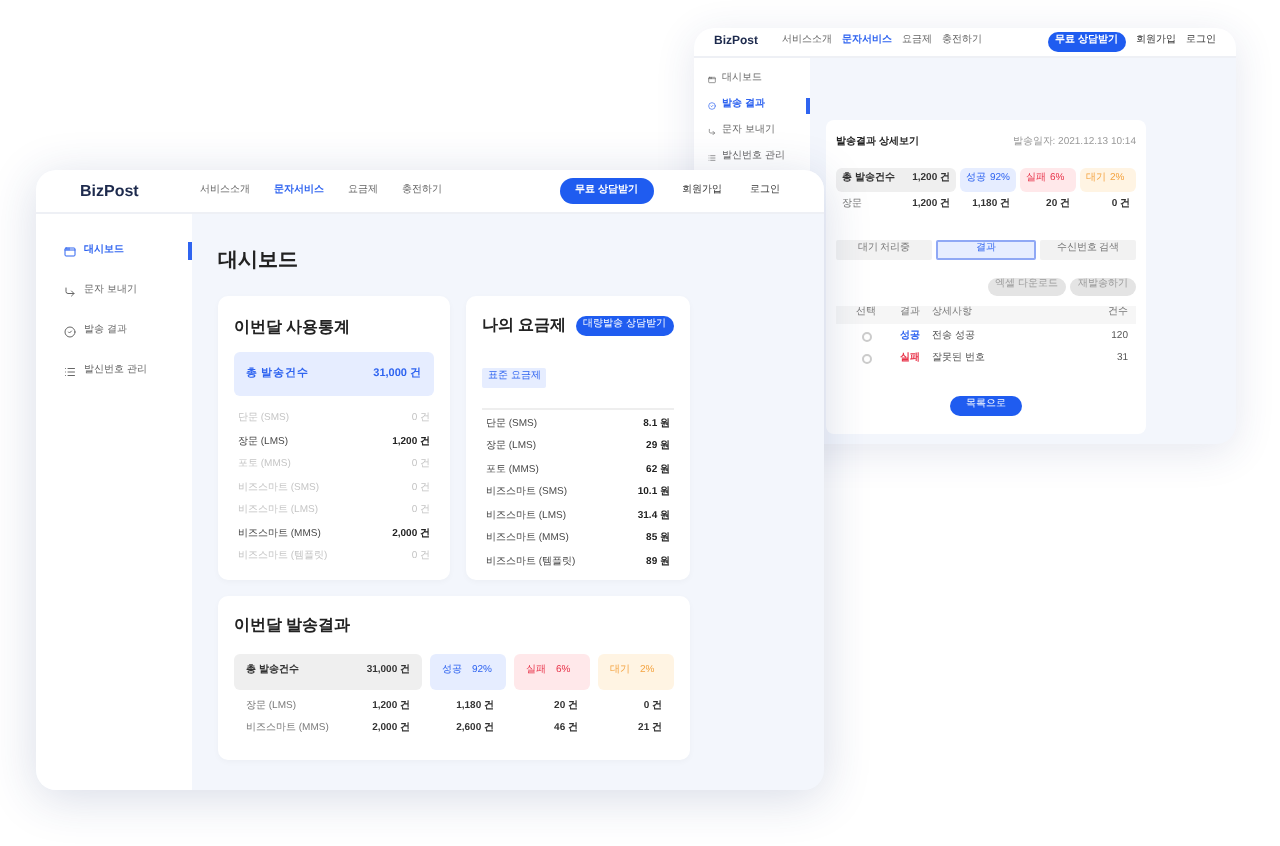 Image resolution: width=1280 pixels, height=846 pixels. What do you see at coordinates (293, 328) in the screenshot?
I see `card-title: 이번달 사용통계` at bounding box center [293, 328].